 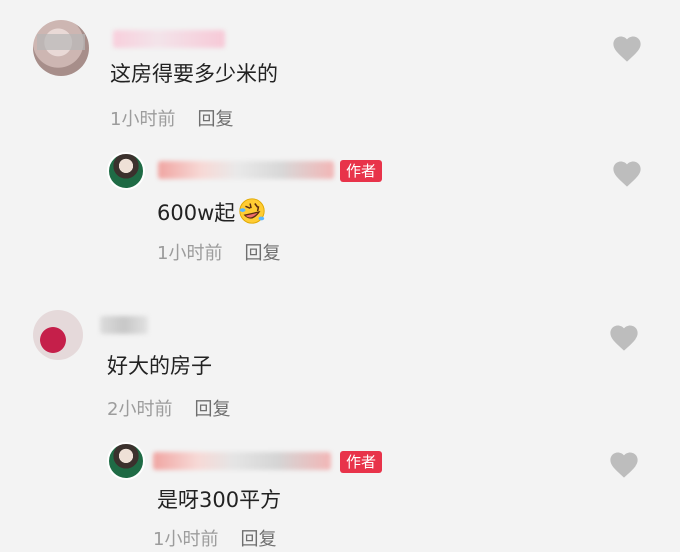 I want to click on reply-text: 是呀300平方, so click(x=219, y=500).